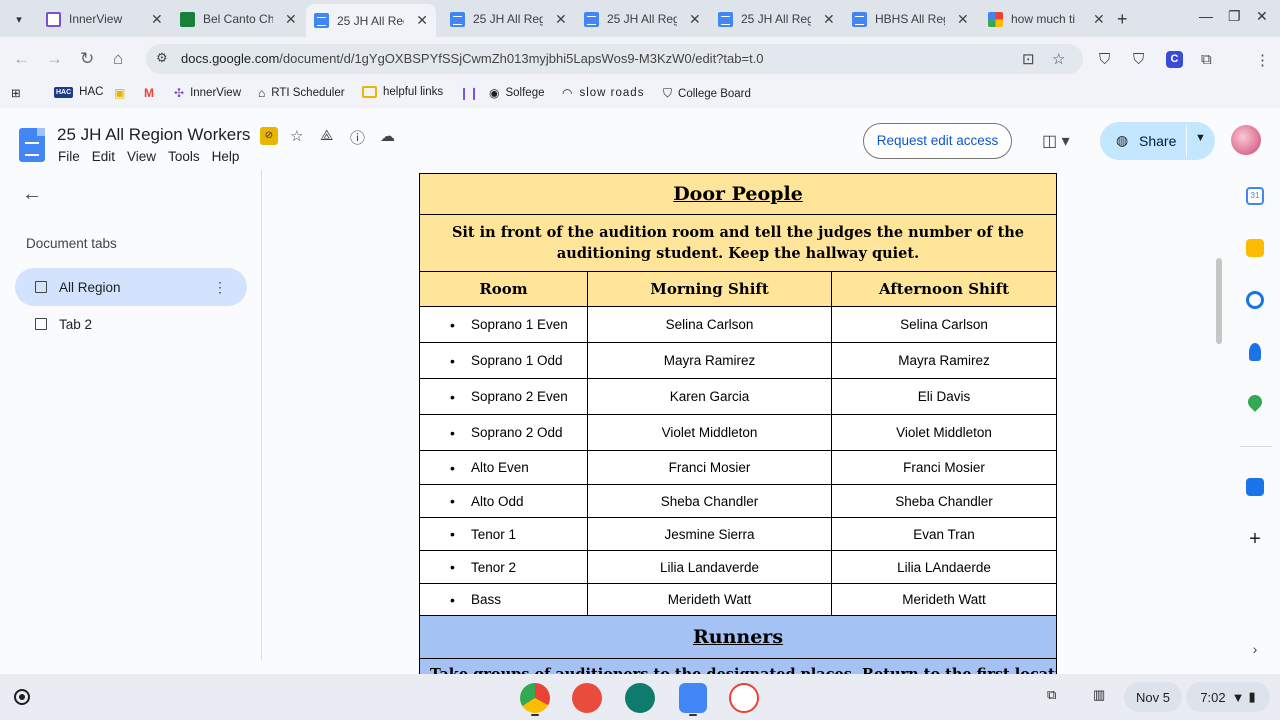 The height and width of the screenshot is (720, 1280). Describe the element at coordinates (1255, 539) in the screenshot. I see `add-icon: +` at that location.